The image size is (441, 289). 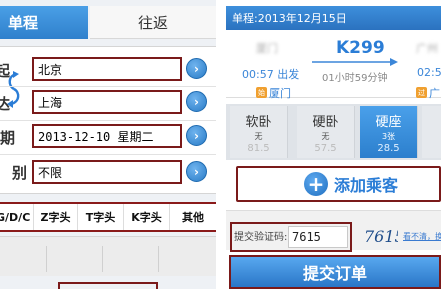 I want to click on seat-availability: 3张, so click(x=388, y=136).